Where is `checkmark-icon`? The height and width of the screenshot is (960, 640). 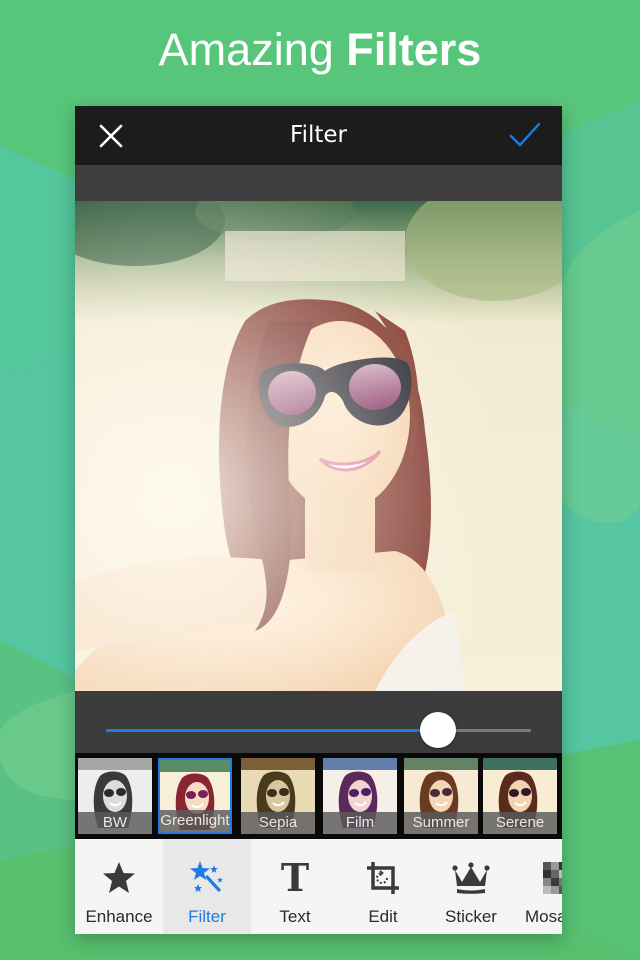
checkmark-icon is located at coordinates (525, 134).